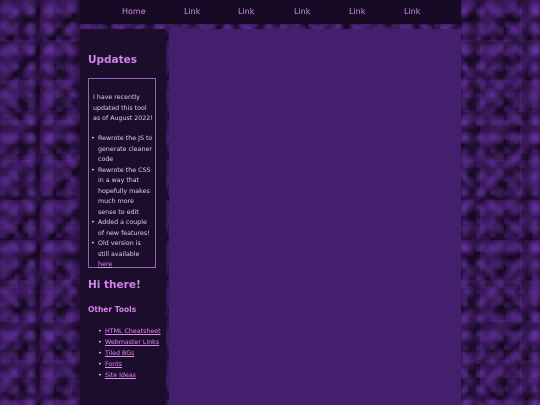  Describe the element at coordinates (113, 60) in the screenshot. I see `updates-heading: Updates` at that location.